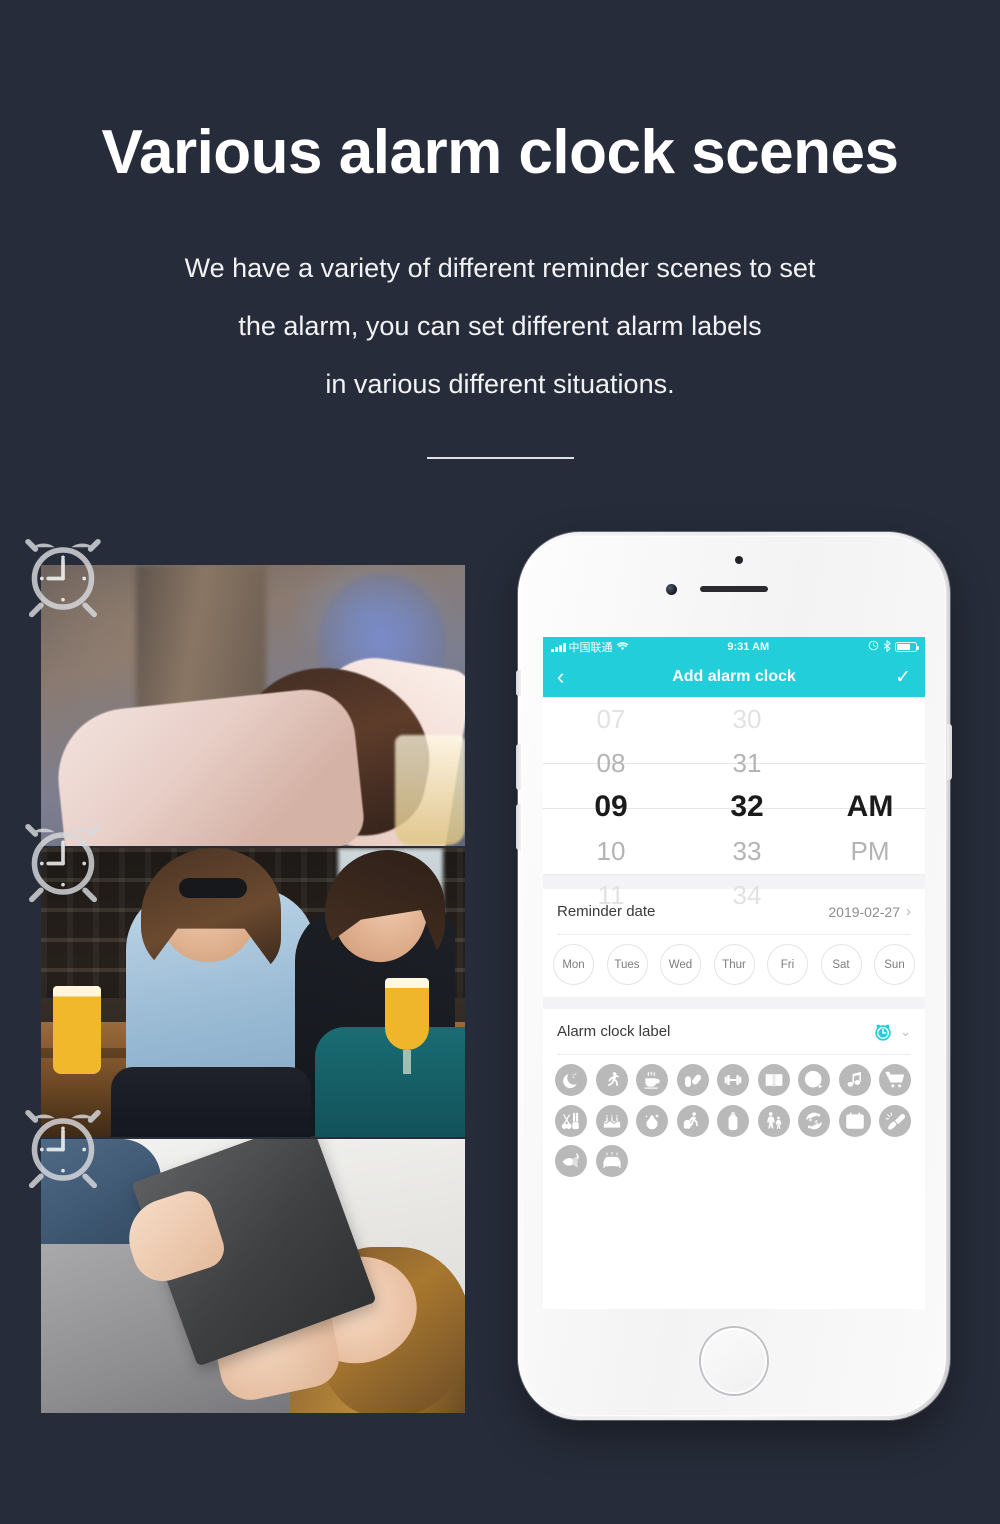 This screenshot has width=1000, height=1524. I want to click on carrier-name: 中国联通, so click(590, 648).